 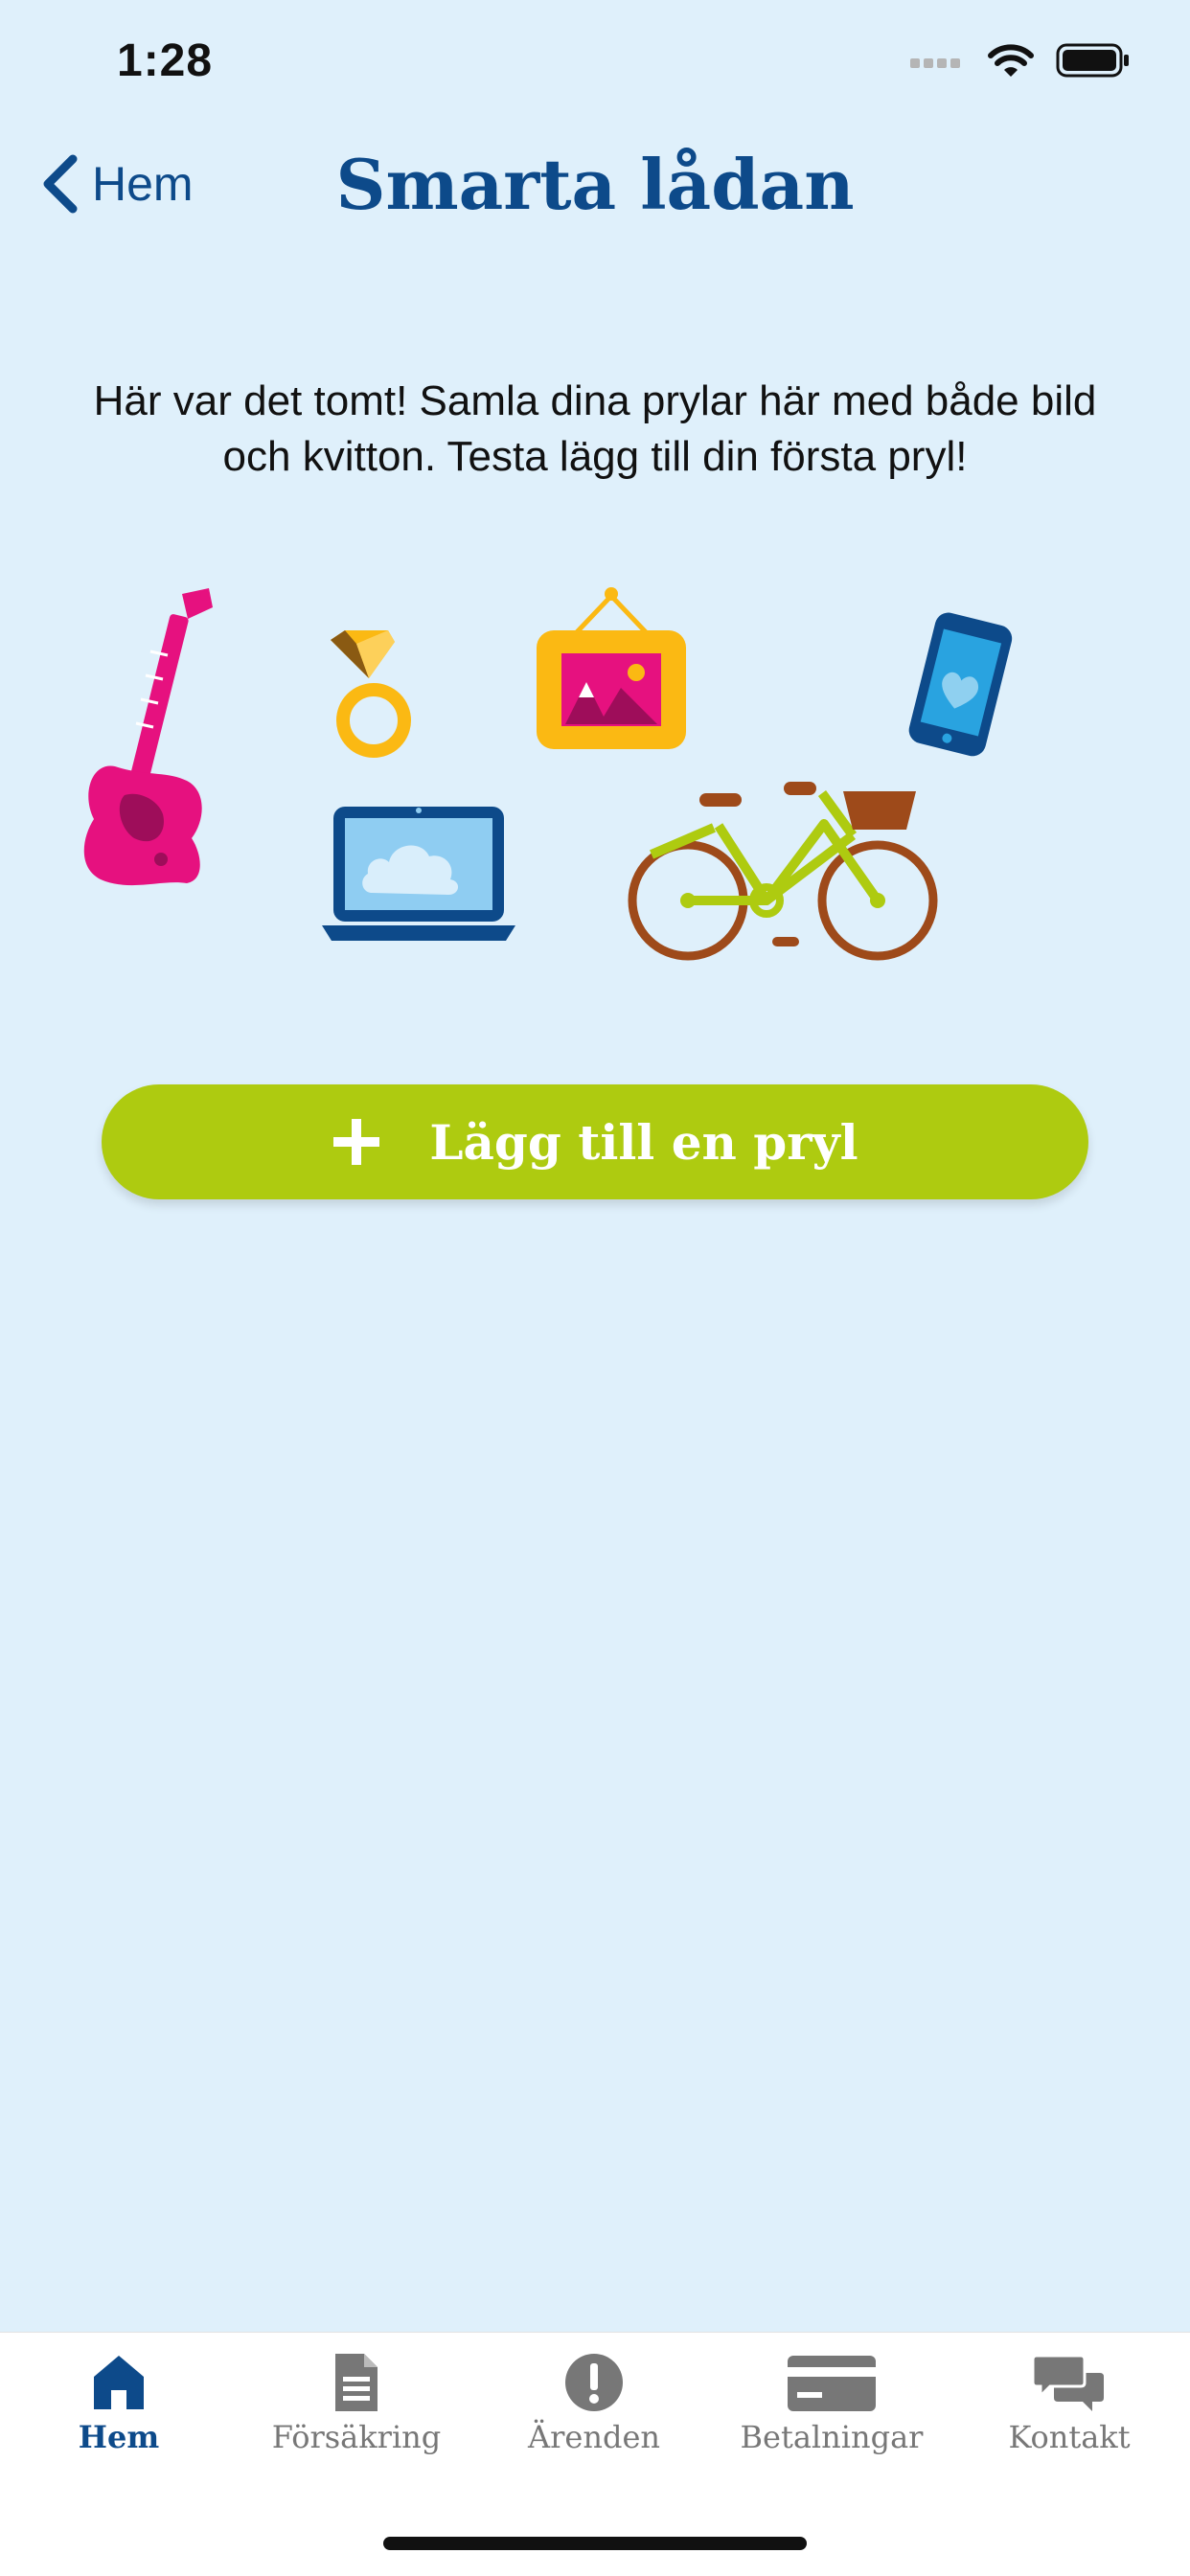 I want to click on tab-forsakring-label: Försäkring, so click(x=357, y=2437).